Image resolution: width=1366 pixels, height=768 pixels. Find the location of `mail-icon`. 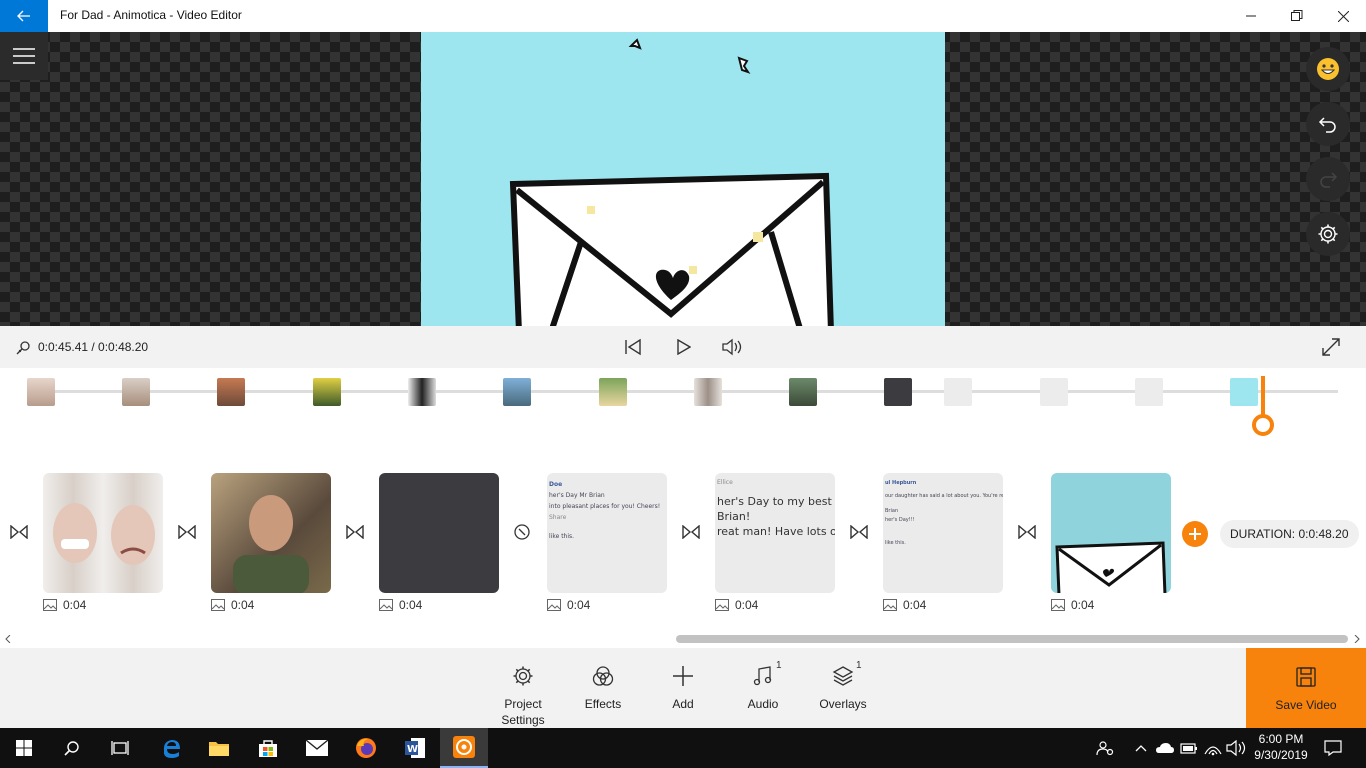

mail-icon is located at coordinates (317, 747).